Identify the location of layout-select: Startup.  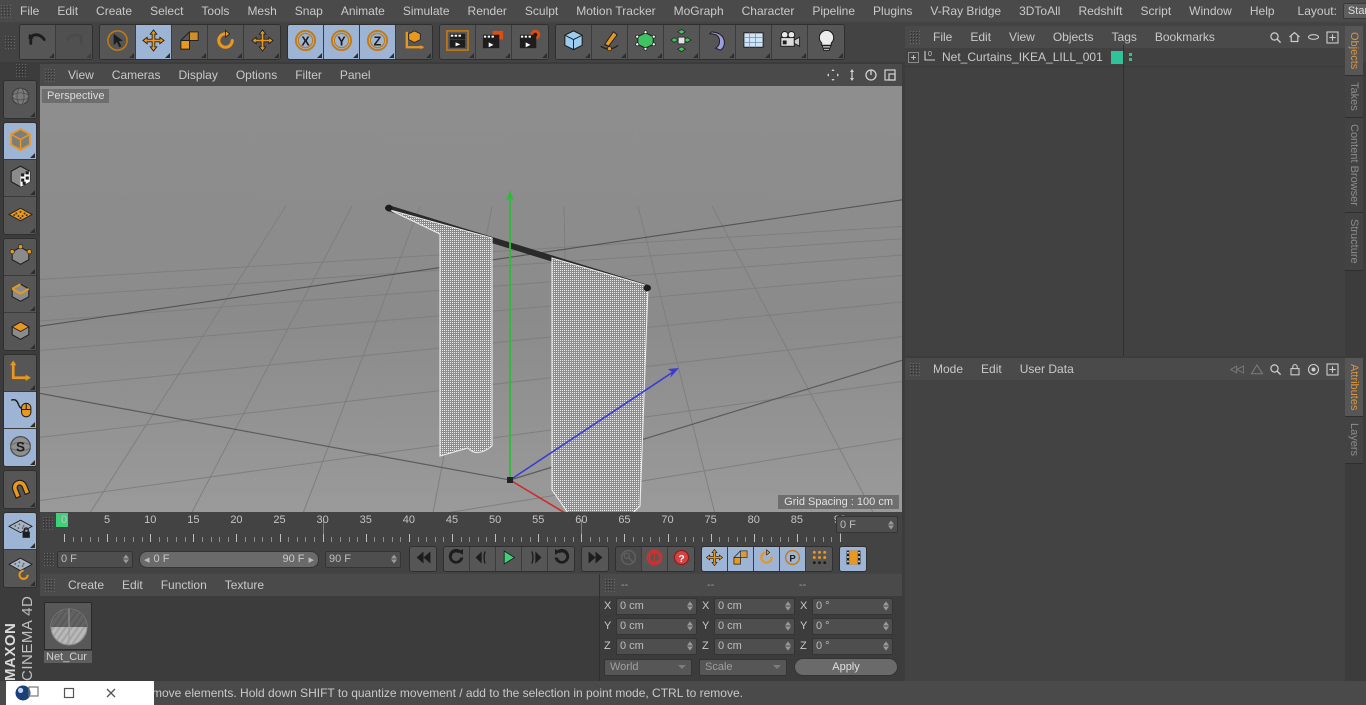
(1354, 11).